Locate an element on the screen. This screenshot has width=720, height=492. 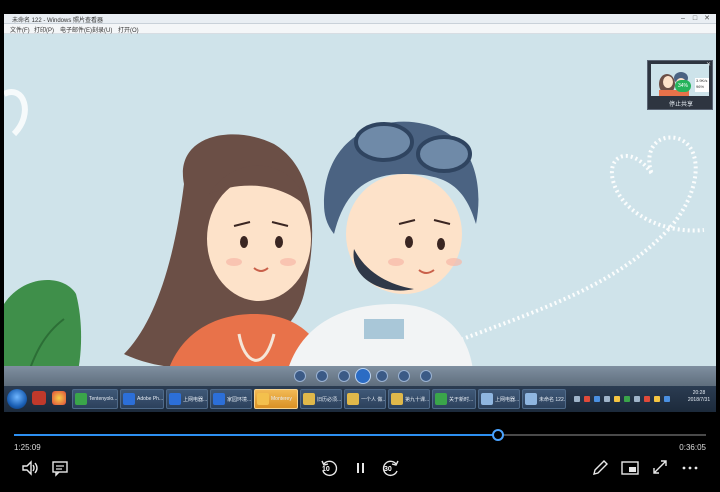
edit-icon is located at coordinates (600, 467).